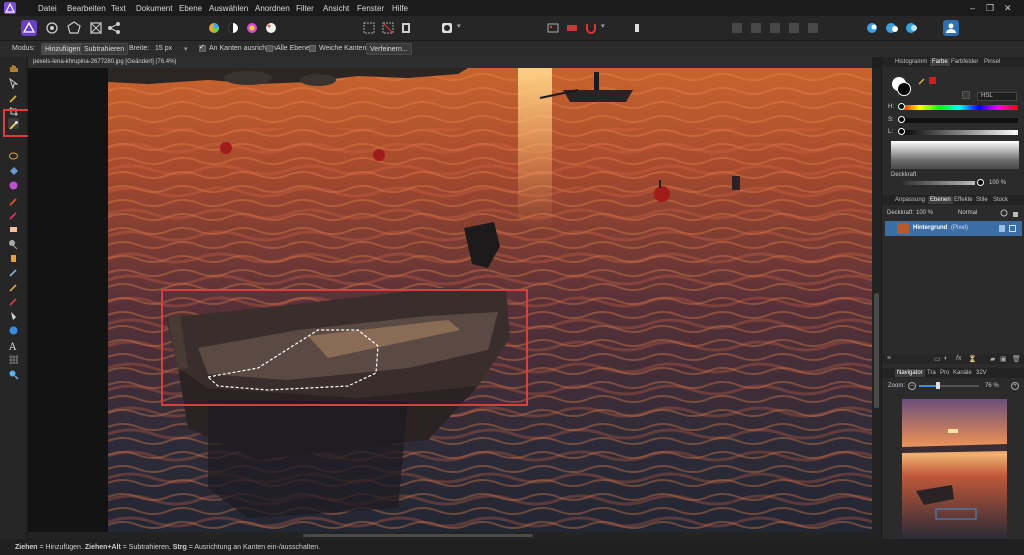 This screenshot has width=1024, height=555. I want to click on tab-stile: Stile, so click(982, 200).